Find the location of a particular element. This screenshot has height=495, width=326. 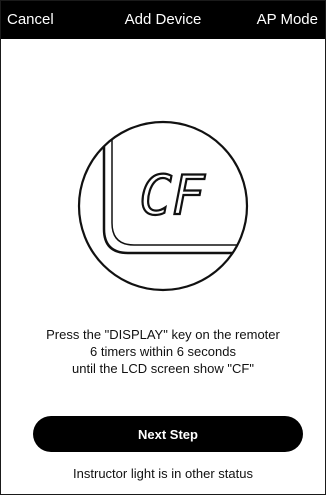

instruction-line-3: until the LCD screen show "CF" is located at coordinates (163, 368).